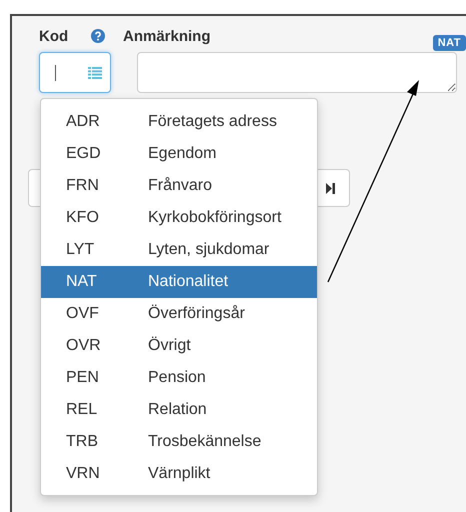 The image size is (466, 512). Describe the element at coordinates (449, 43) in the screenshot. I see `code-badge: NAT` at that location.